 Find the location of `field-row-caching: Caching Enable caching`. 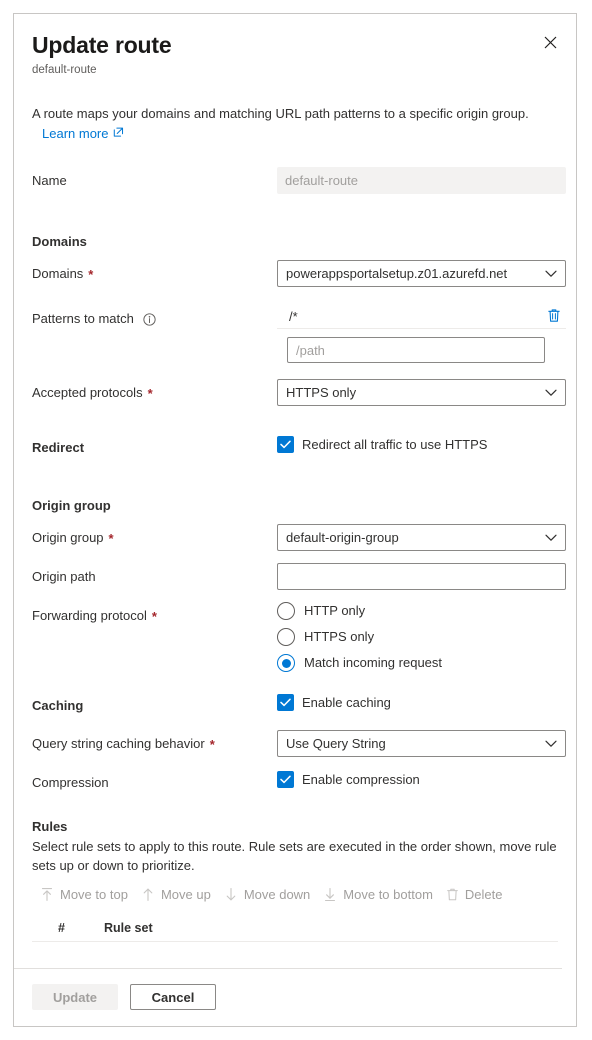

field-row-caching: Caching Enable caching is located at coordinates (295, 704).